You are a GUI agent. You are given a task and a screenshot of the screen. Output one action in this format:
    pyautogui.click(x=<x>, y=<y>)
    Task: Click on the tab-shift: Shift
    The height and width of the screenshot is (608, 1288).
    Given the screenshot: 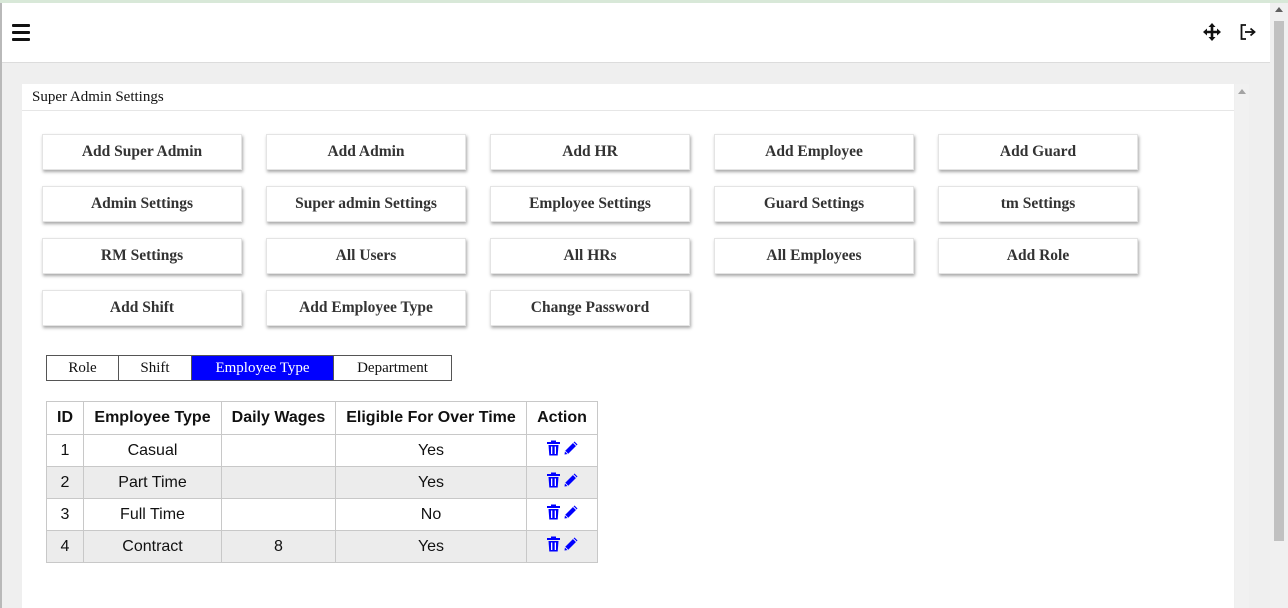 What is the action you would take?
    pyautogui.click(x=155, y=368)
    